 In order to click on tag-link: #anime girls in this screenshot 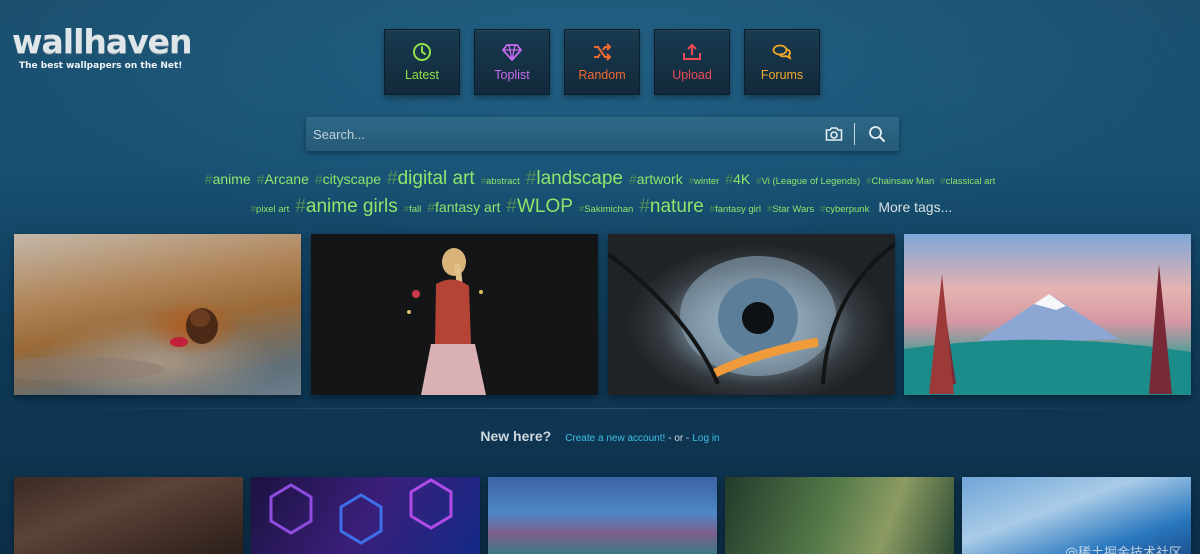, I will do `click(346, 207)`.